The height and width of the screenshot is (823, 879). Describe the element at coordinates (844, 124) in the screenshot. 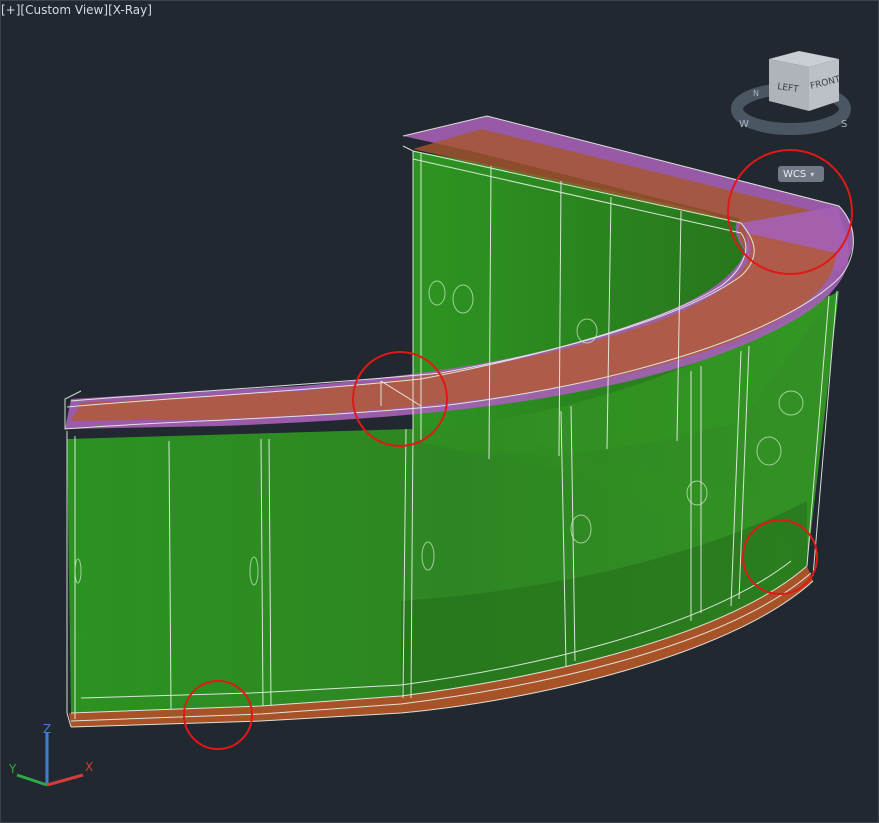

I see `compass-s: S` at that location.